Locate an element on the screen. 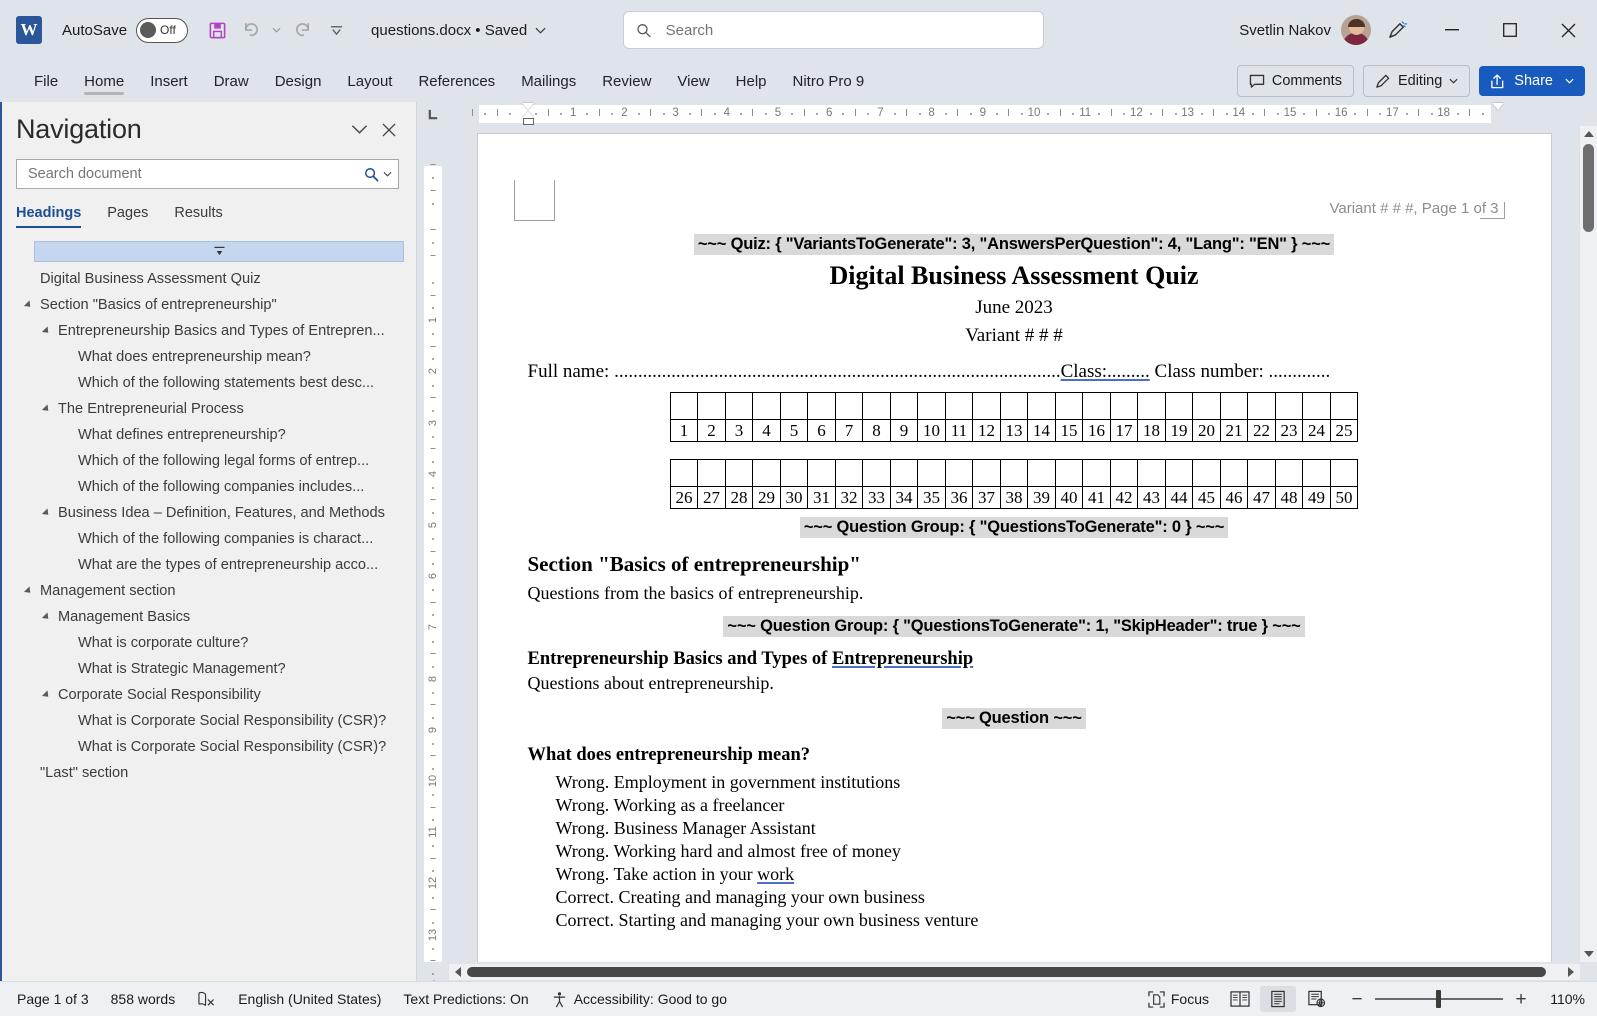 The image size is (1597, 1016). tab-references: References is located at coordinates (456, 81).